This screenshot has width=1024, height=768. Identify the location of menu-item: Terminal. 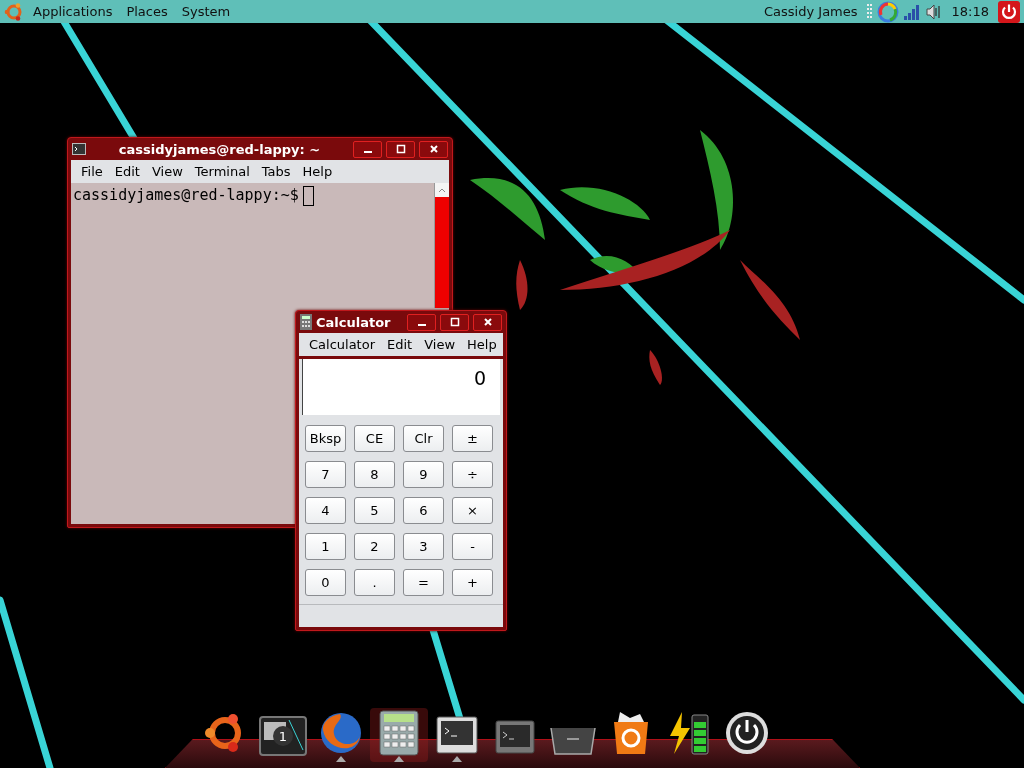
(222, 171).